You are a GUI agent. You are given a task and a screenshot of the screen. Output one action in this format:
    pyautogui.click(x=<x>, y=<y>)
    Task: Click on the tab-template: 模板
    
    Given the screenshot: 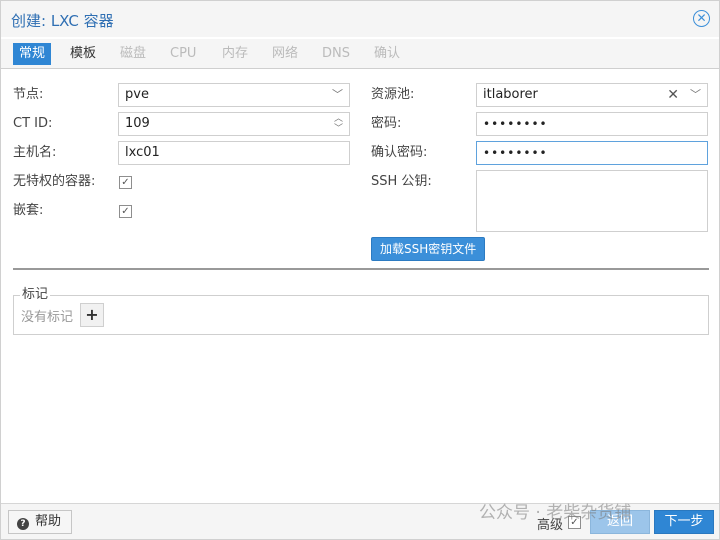 What is the action you would take?
    pyautogui.click(x=83, y=54)
    